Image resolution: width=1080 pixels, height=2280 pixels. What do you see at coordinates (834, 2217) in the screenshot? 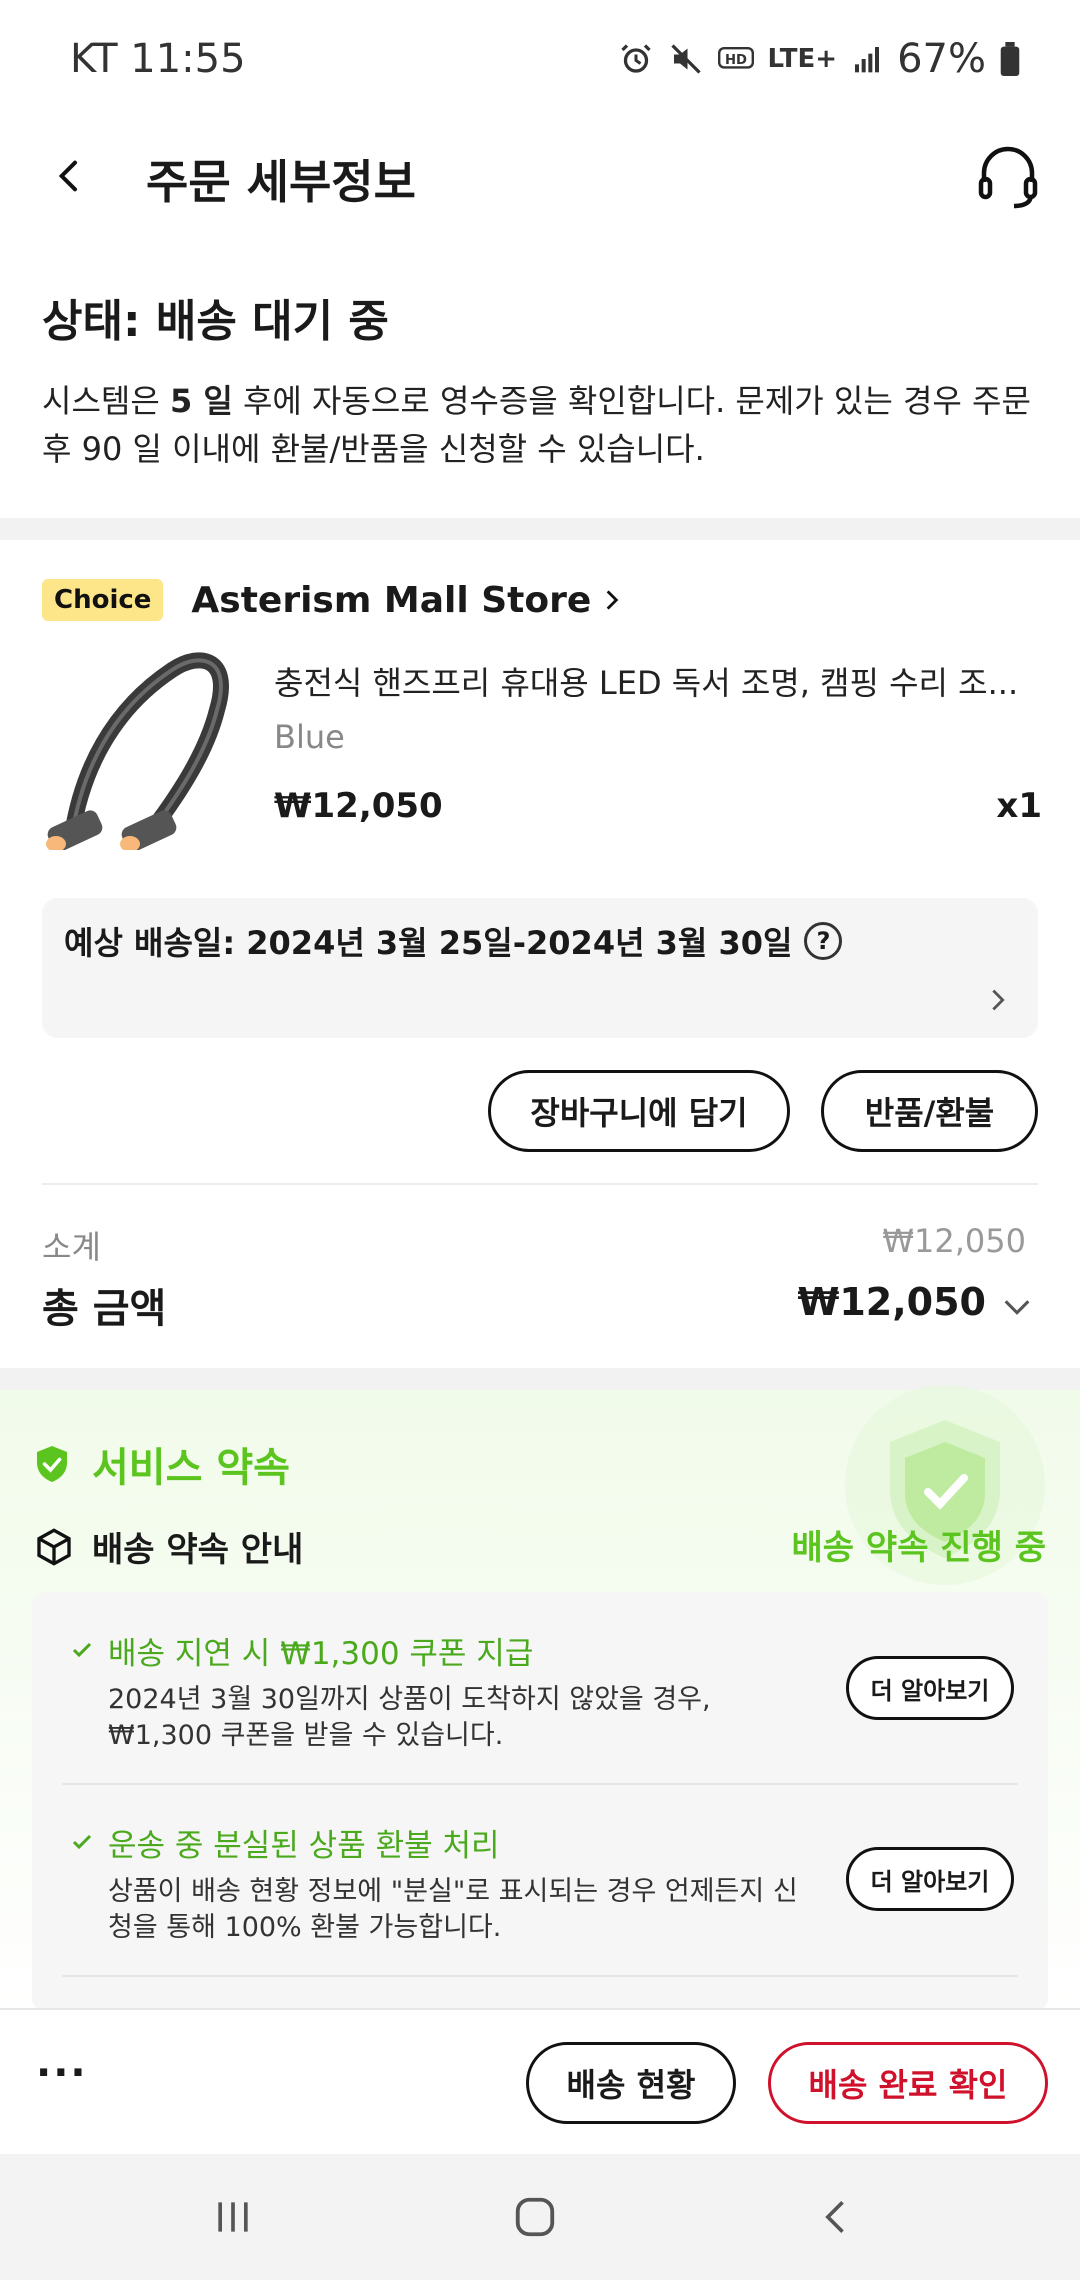
I see `back-icon` at bounding box center [834, 2217].